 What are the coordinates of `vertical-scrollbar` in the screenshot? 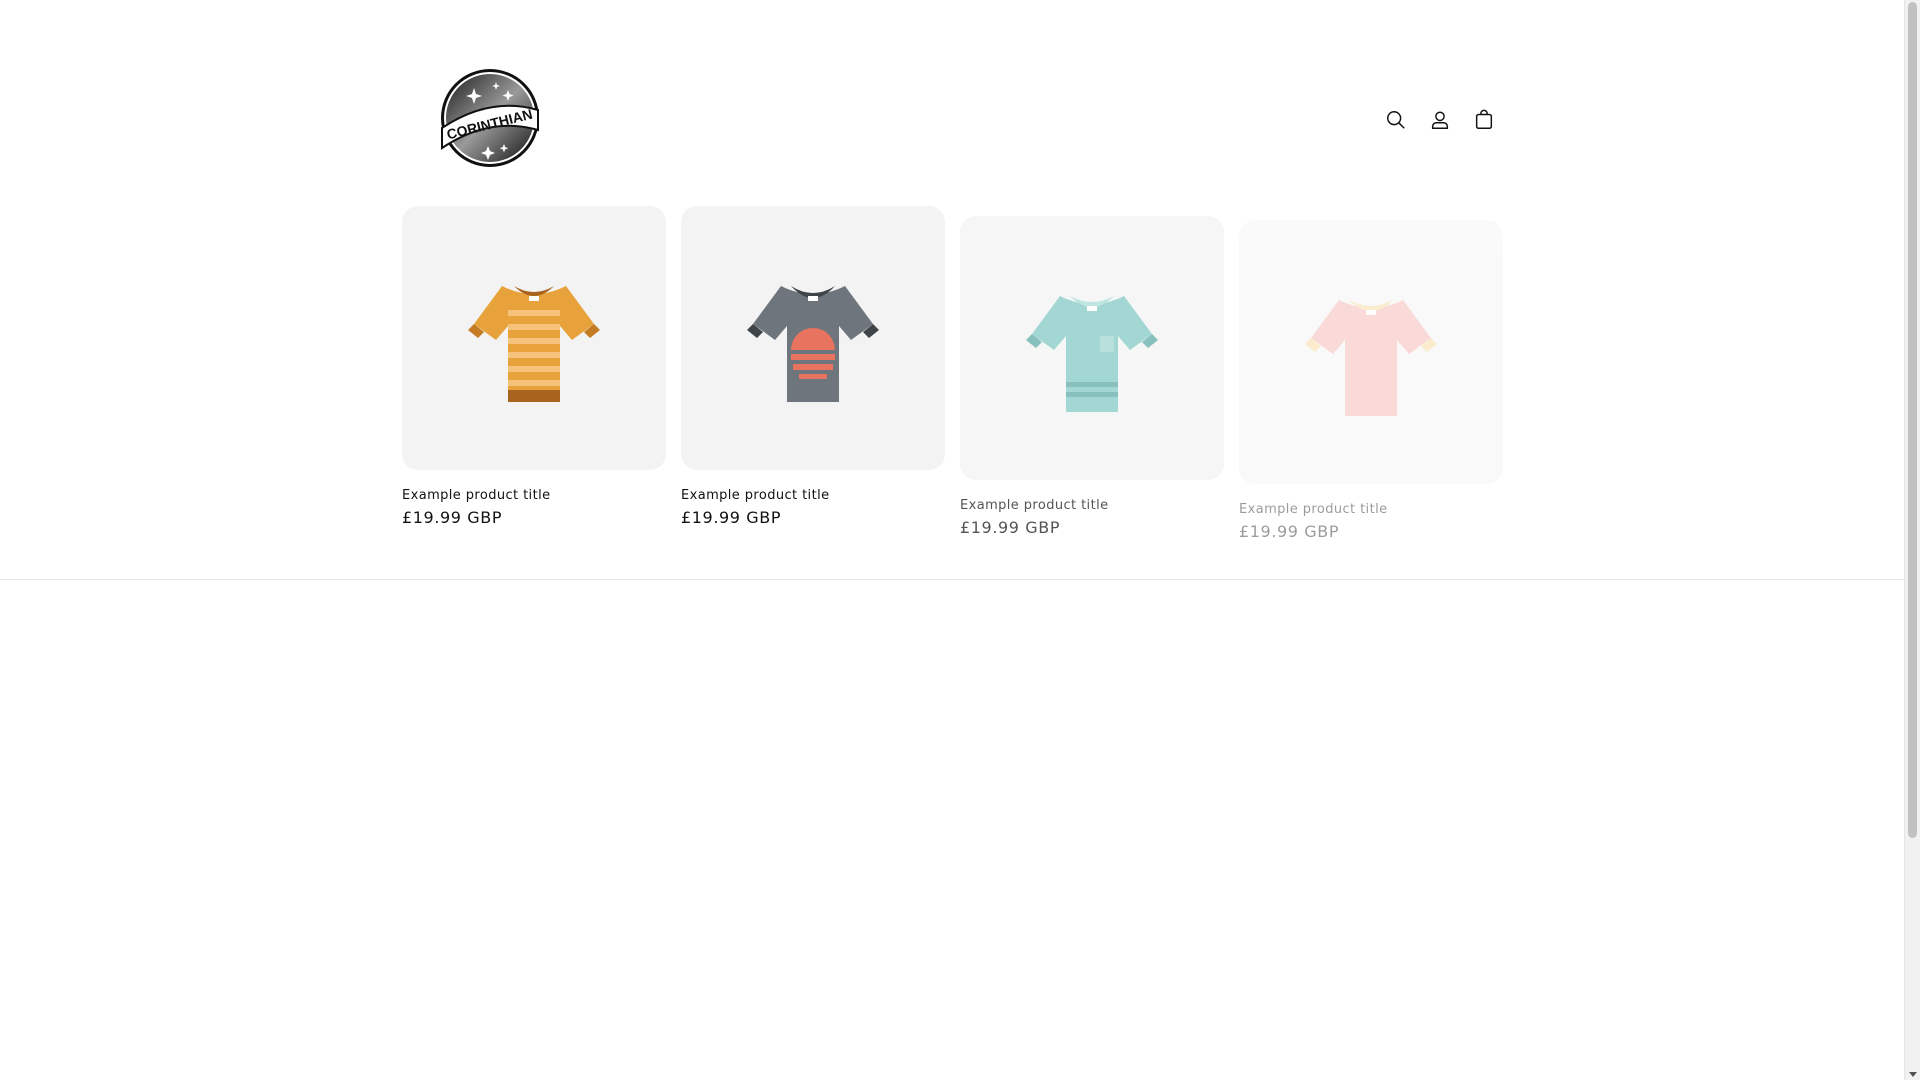 It's located at (1912, 540).